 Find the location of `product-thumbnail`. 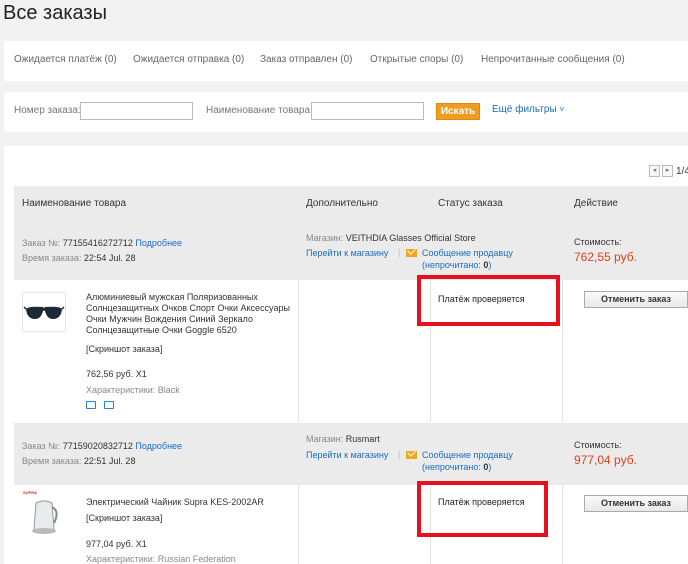

product-thumbnail is located at coordinates (44, 312).